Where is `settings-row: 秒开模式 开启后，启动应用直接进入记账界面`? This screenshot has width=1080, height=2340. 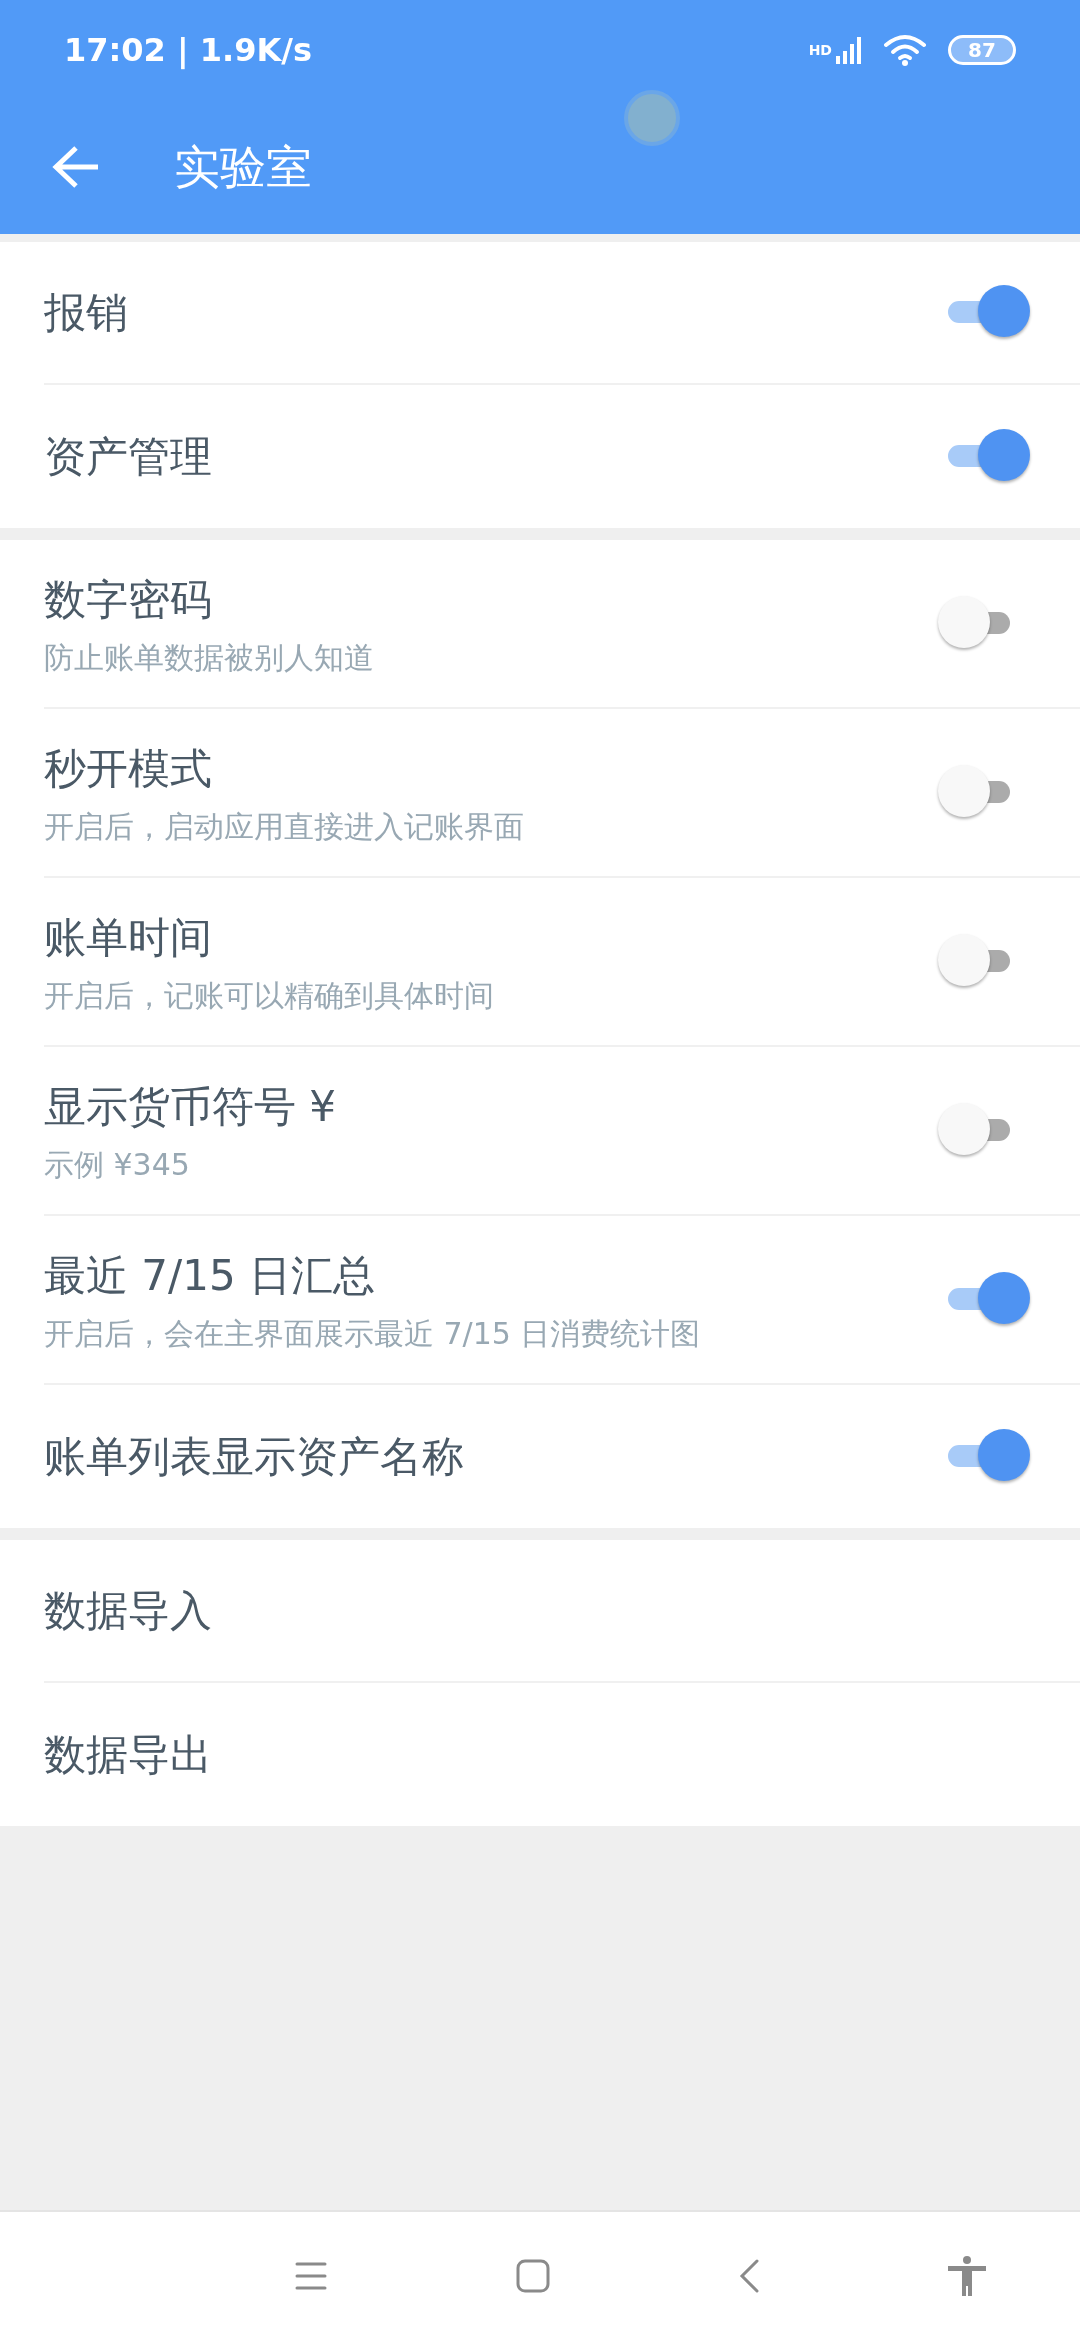 settings-row: 秒开模式 开启后，启动应用直接进入记账界面 is located at coordinates (562, 793).